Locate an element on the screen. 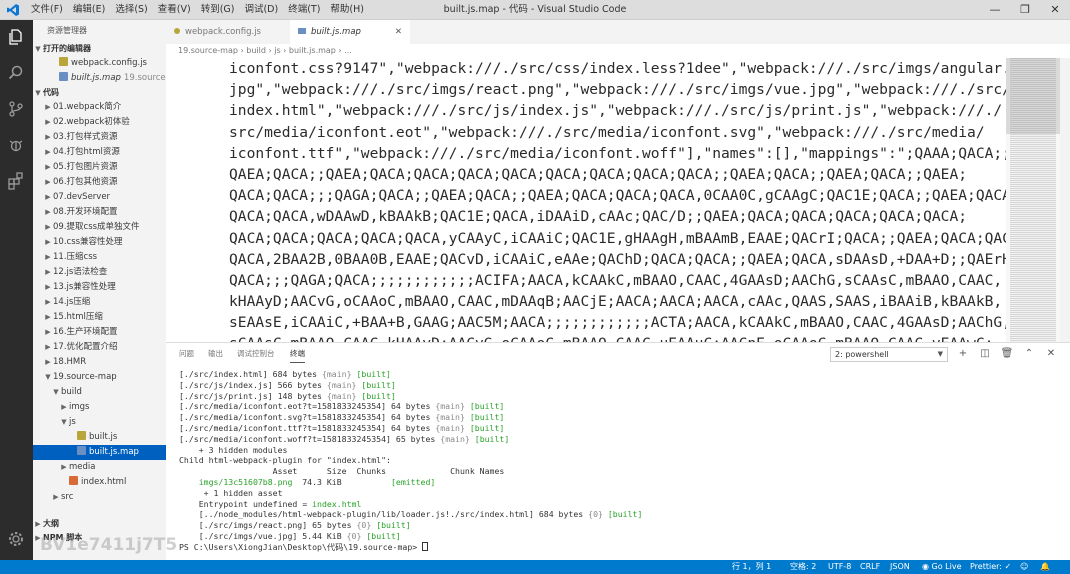 Image resolution: width=1070 pixels, height=574 pixels. folder-item: ▶ 06.打包其他资源 is located at coordinates (99, 182).